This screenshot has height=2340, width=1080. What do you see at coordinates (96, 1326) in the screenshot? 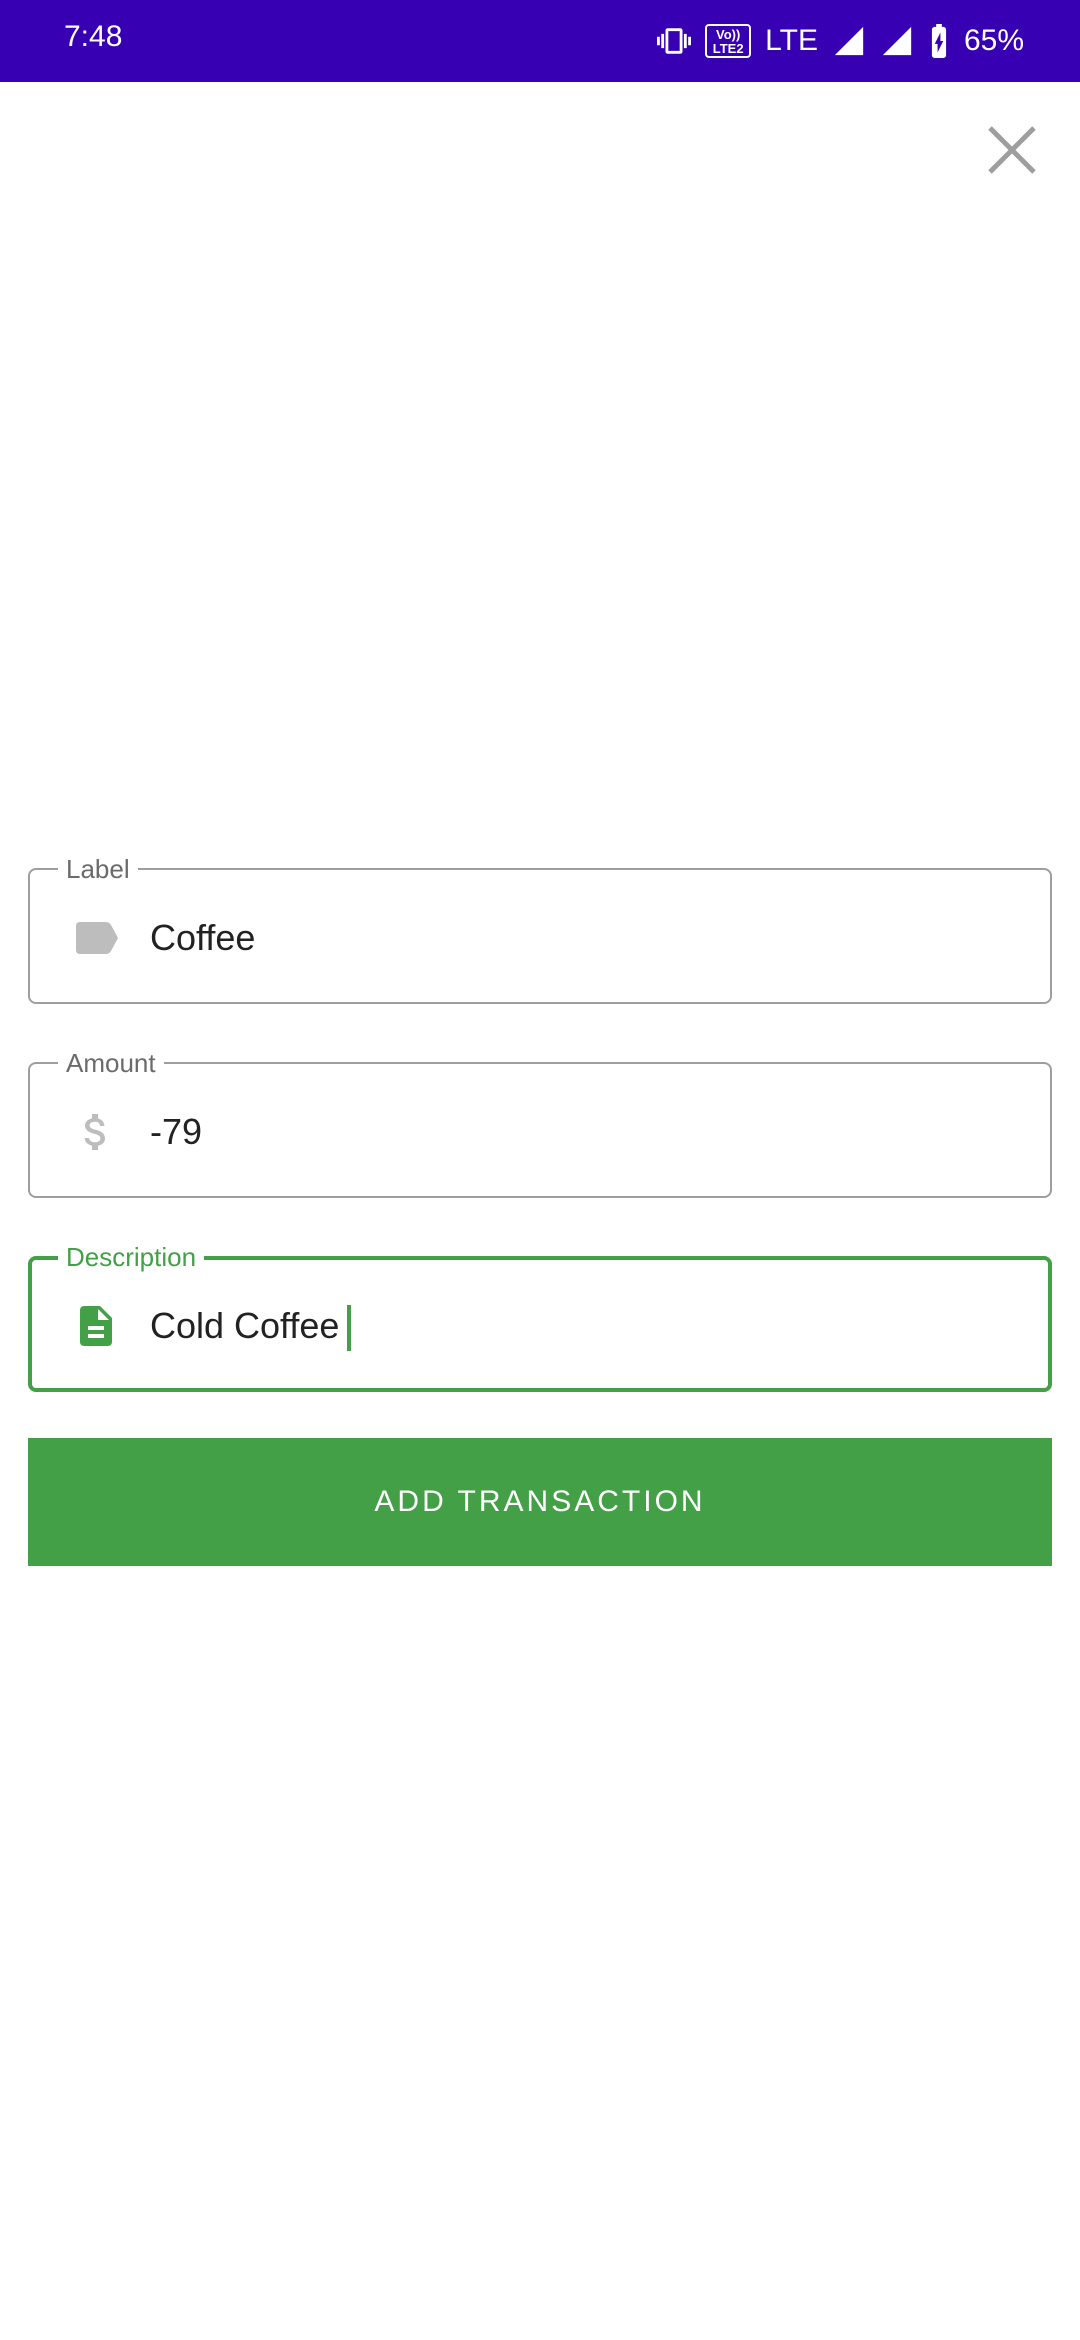
I see `document-icon` at bounding box center [96, 1326].